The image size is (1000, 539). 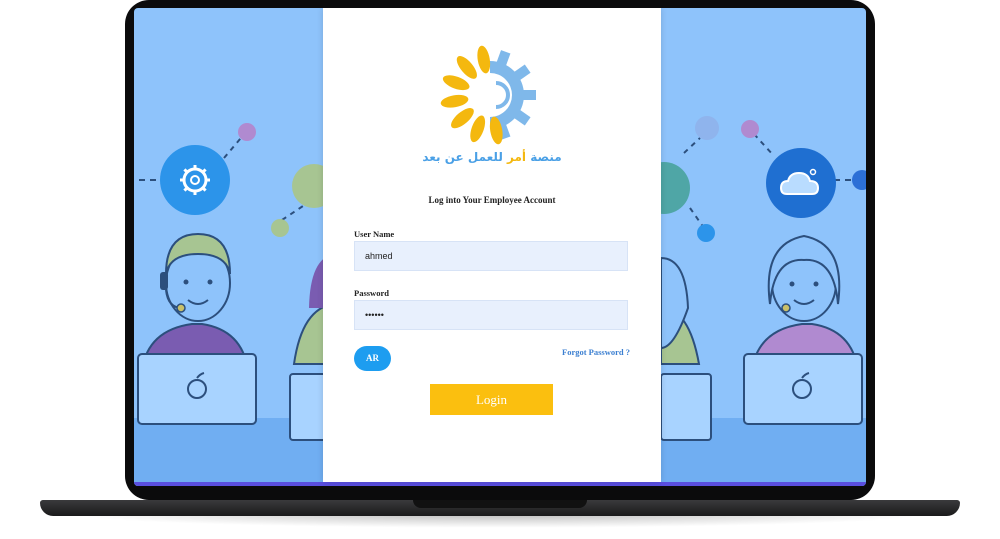 I want to click on language-toggle-button: AR, so click(x=372, y=358).